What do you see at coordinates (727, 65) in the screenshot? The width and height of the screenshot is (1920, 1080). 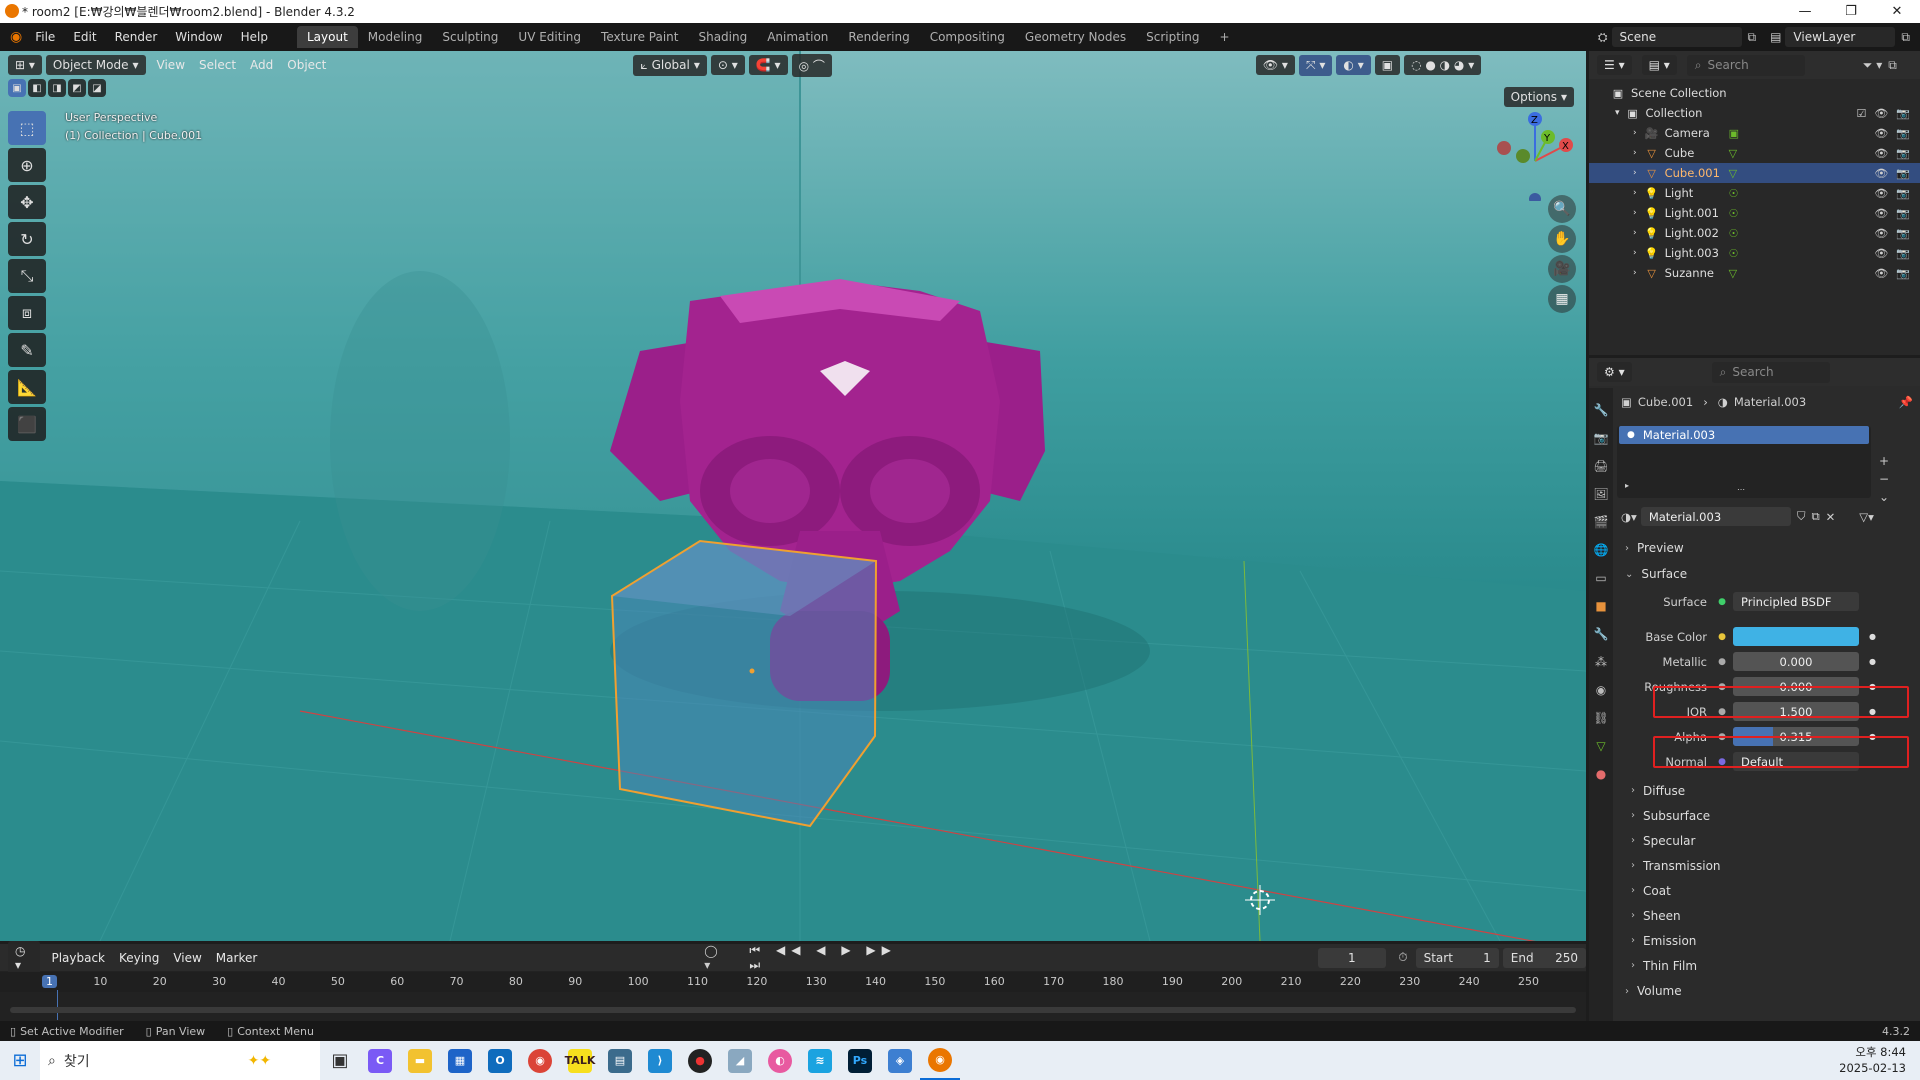 I see `pivot-icon: ⊙ ▾` at bounding box center [727, 65].